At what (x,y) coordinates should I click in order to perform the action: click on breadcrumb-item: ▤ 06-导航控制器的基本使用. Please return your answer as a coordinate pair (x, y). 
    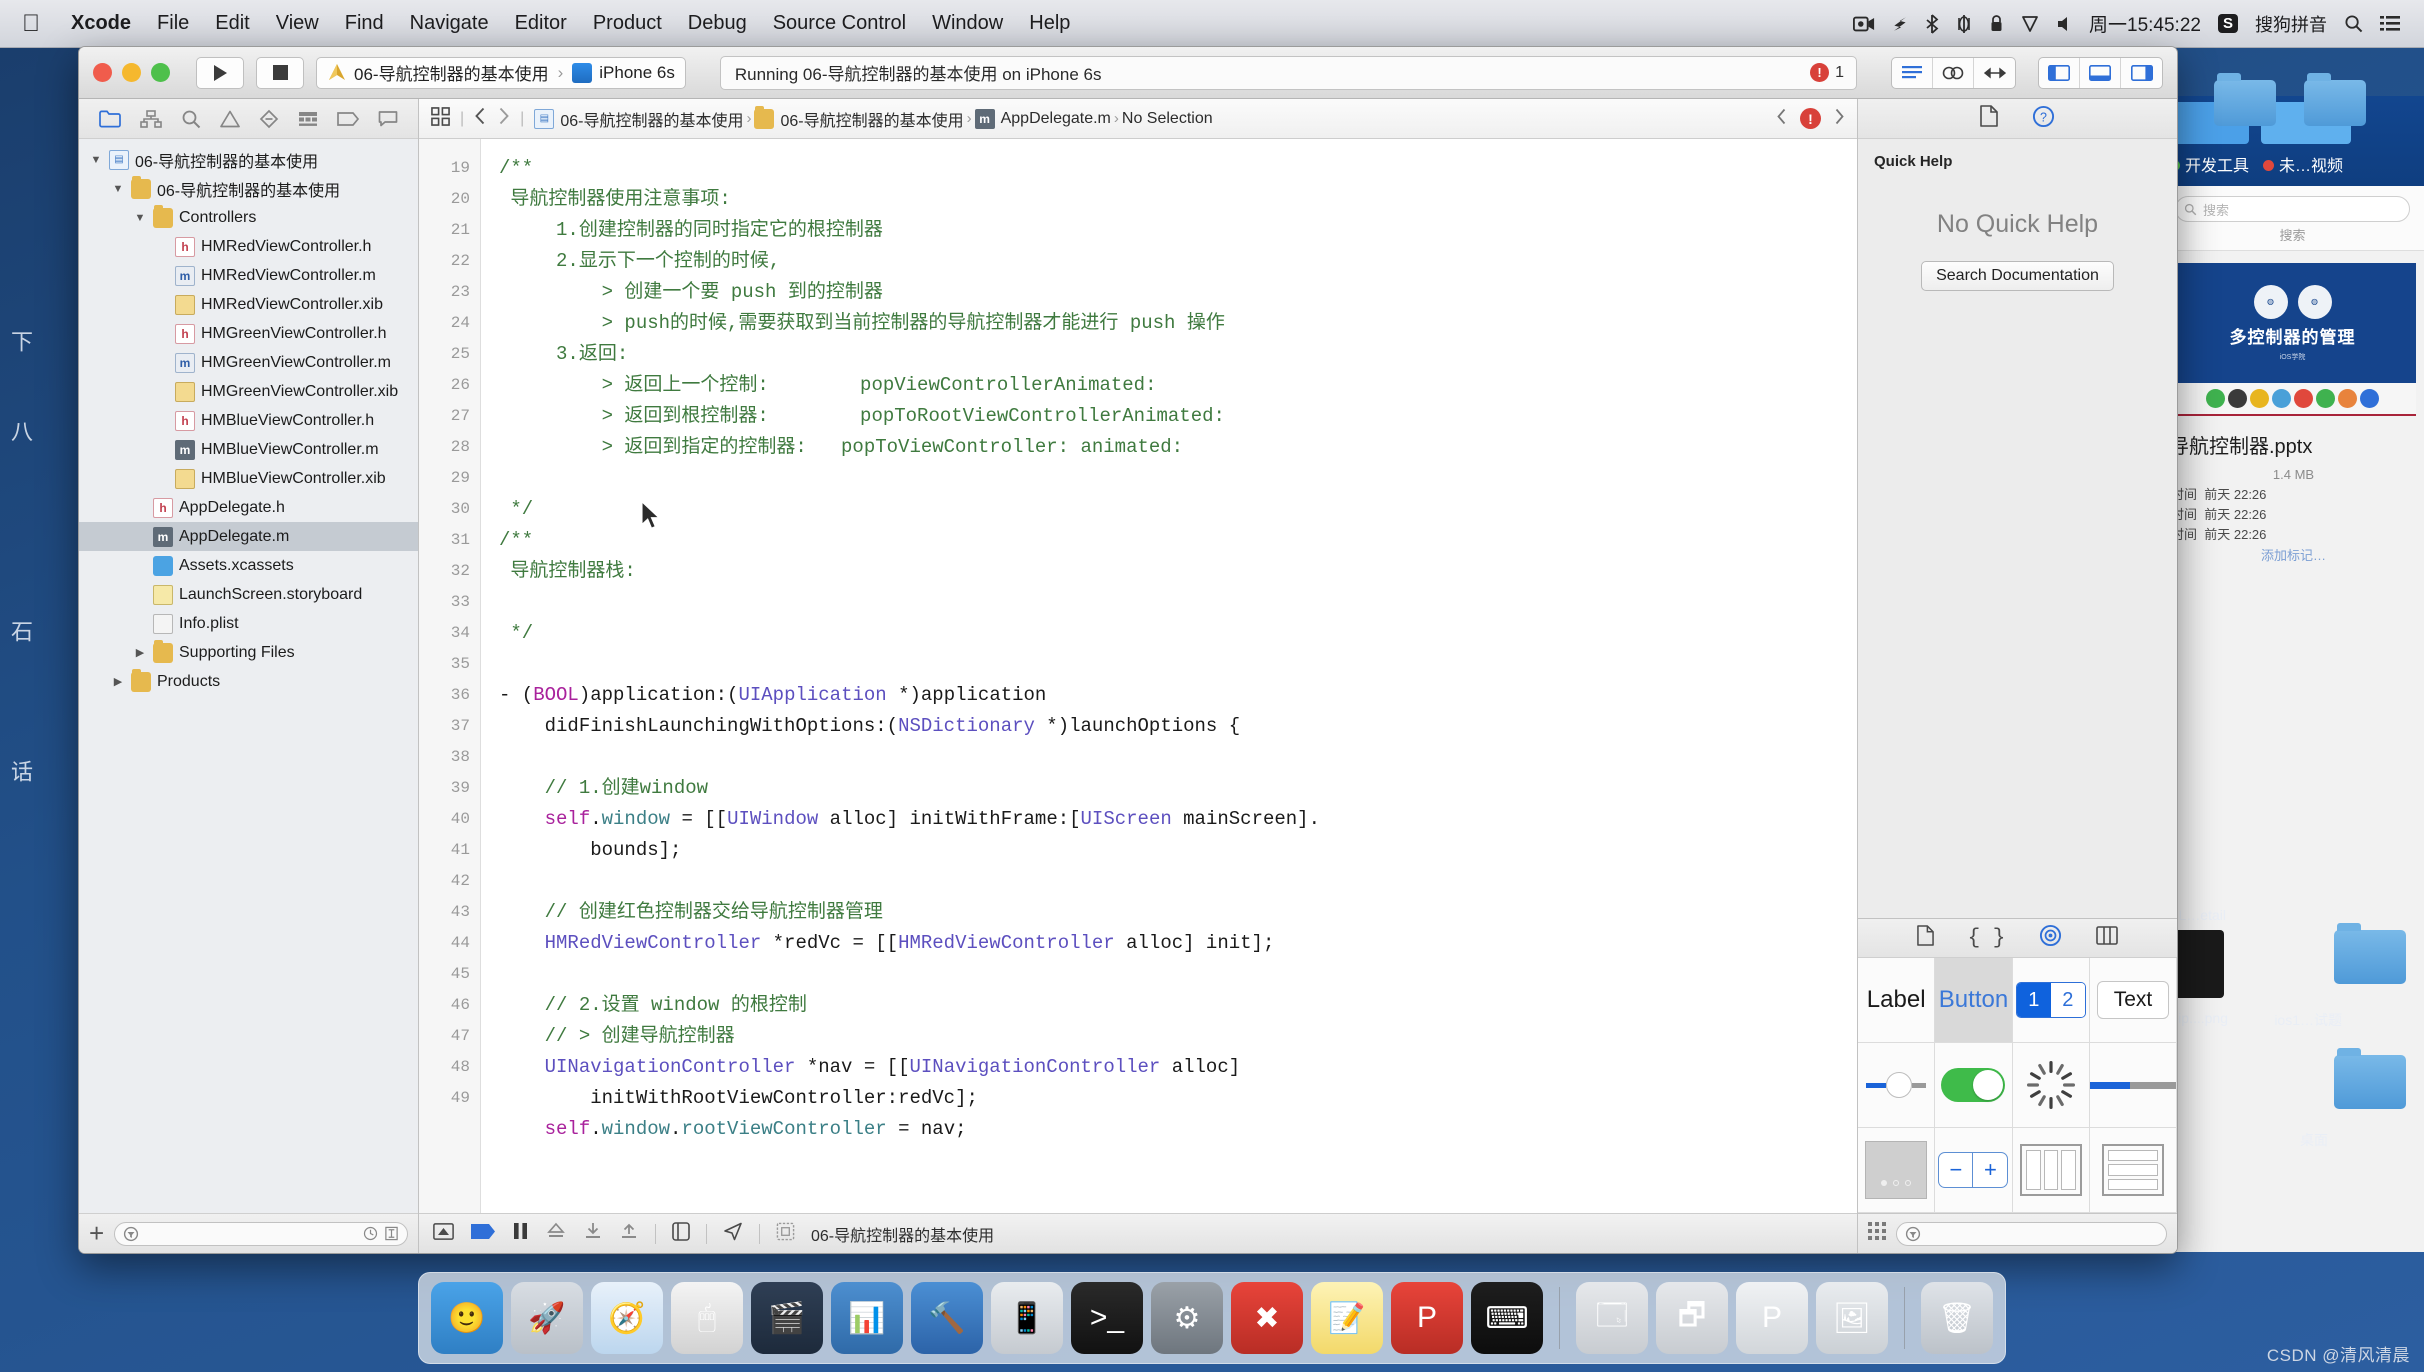
    Looking at the image, I should click on (638, 119).